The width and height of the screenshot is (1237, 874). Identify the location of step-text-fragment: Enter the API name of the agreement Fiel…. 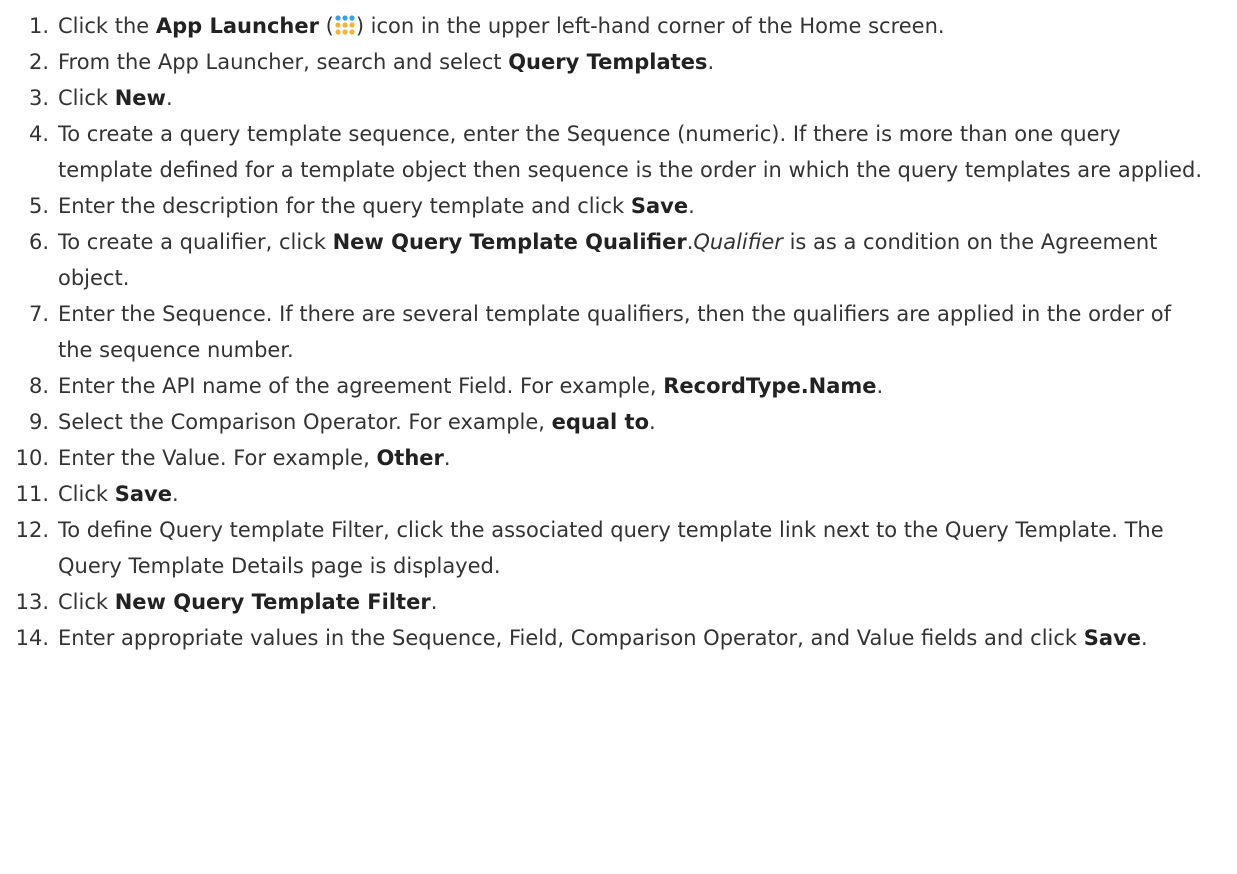
(361, 386).